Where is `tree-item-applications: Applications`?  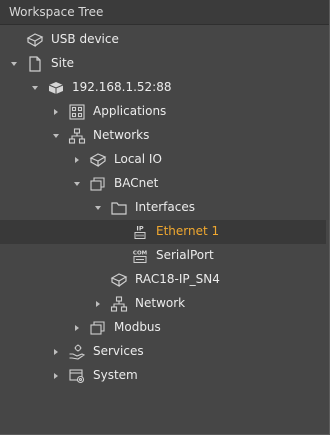 tree-item-applications: Applications is located at coordinates (163, 112).